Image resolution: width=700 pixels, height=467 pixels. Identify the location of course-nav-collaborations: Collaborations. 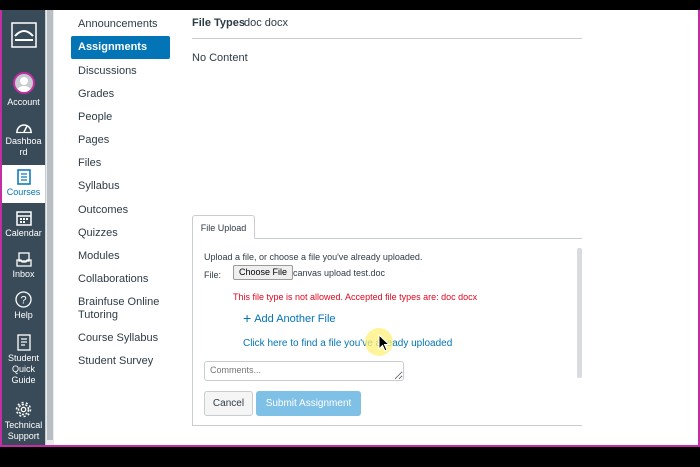
(120, 279).